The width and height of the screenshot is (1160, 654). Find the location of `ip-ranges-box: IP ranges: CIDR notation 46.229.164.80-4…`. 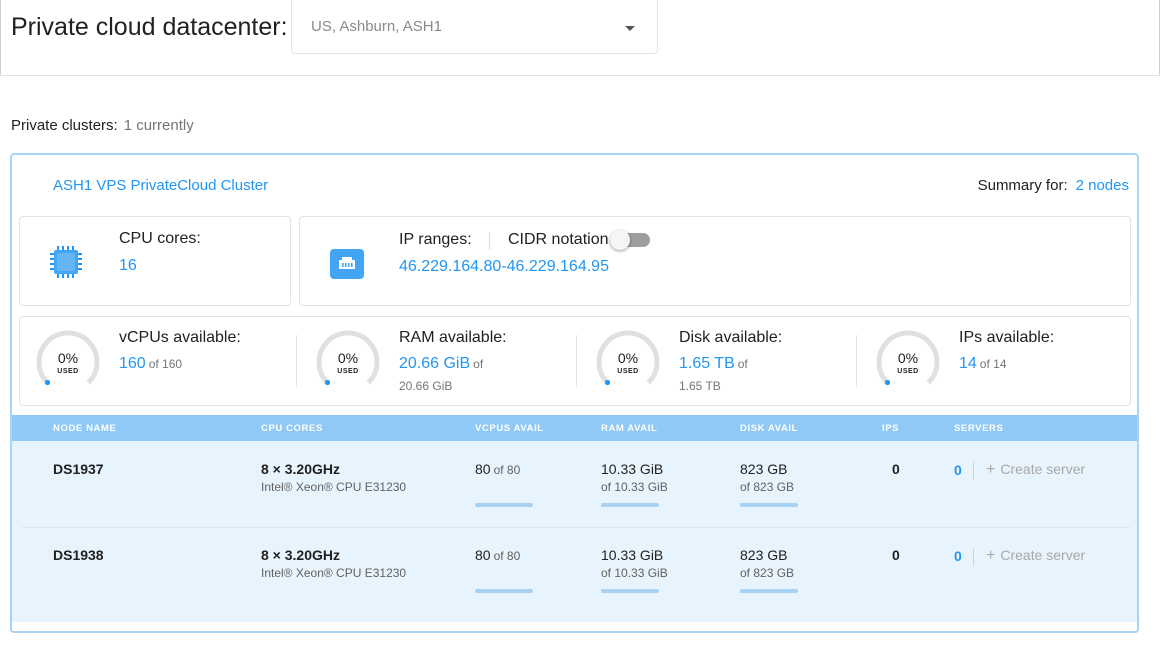

ip-ranges-box: IP ranges: CIDR notation 46.229.164.80-4… is located at coordinates (715, 261).